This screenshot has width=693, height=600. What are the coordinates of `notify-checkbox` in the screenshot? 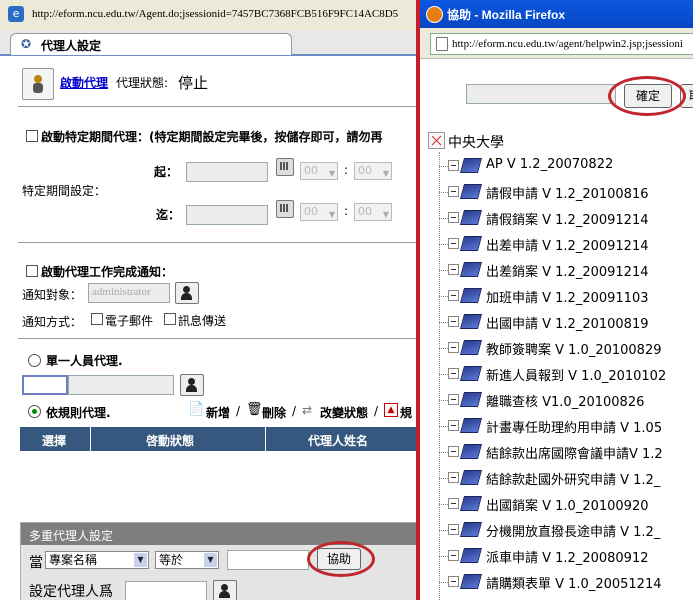 It's located at (32, 271).